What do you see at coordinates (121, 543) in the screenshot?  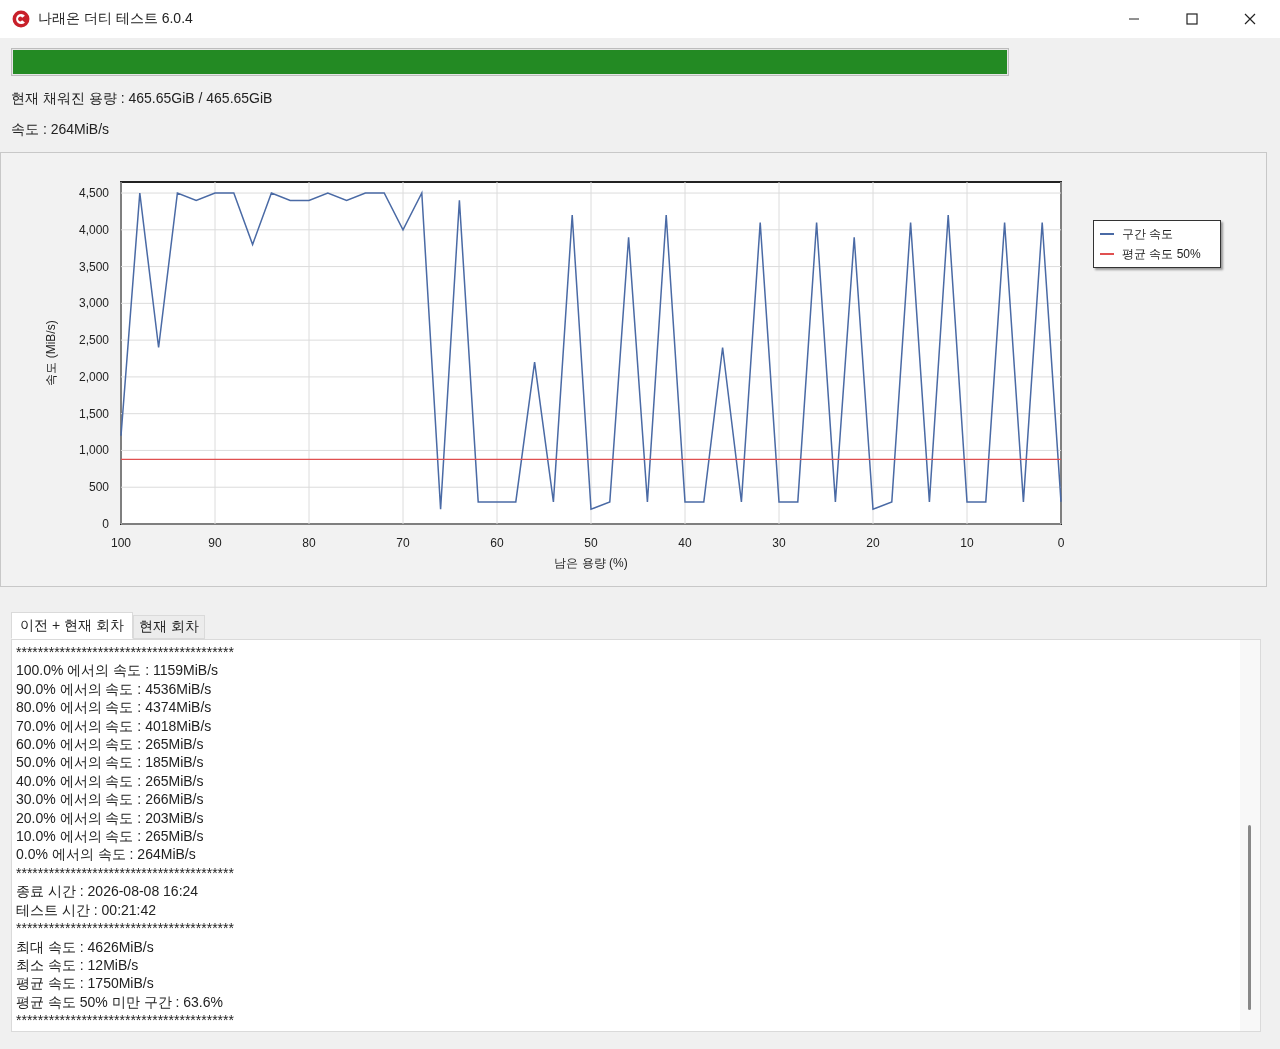 I see `x-tick-label: 100` at bounding box center [121, 543].